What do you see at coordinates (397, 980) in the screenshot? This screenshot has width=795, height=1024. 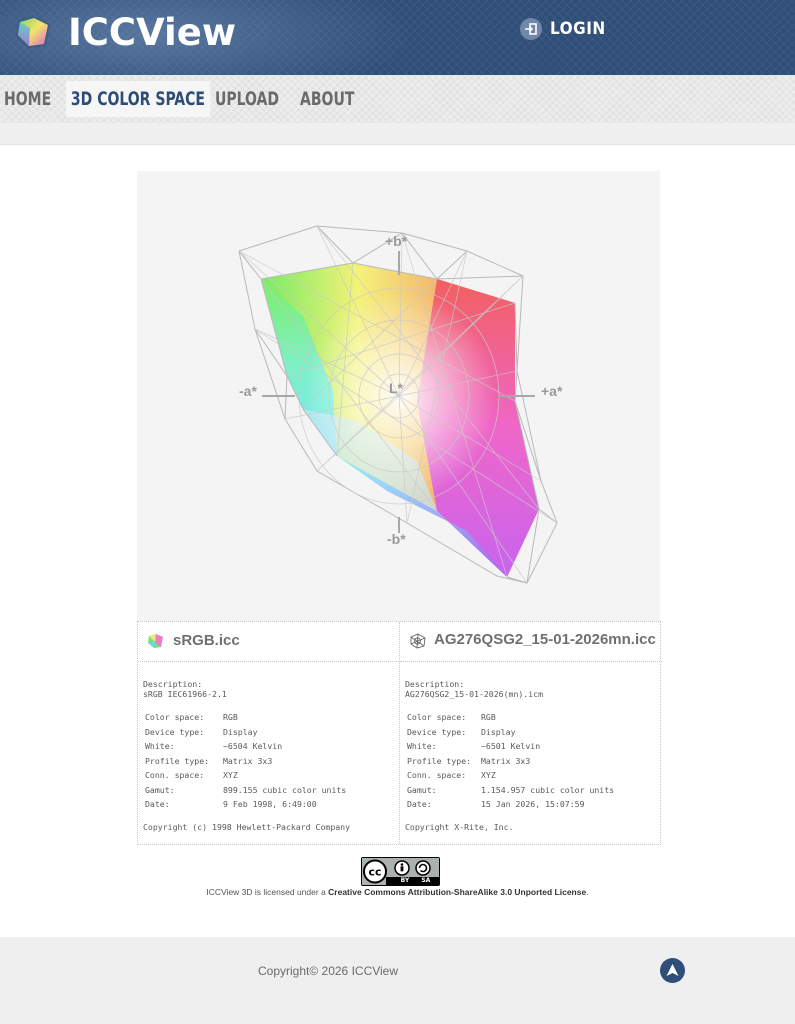 I see `footer: Copyright© 2026 ICCView` at bounding box center [397, 980].